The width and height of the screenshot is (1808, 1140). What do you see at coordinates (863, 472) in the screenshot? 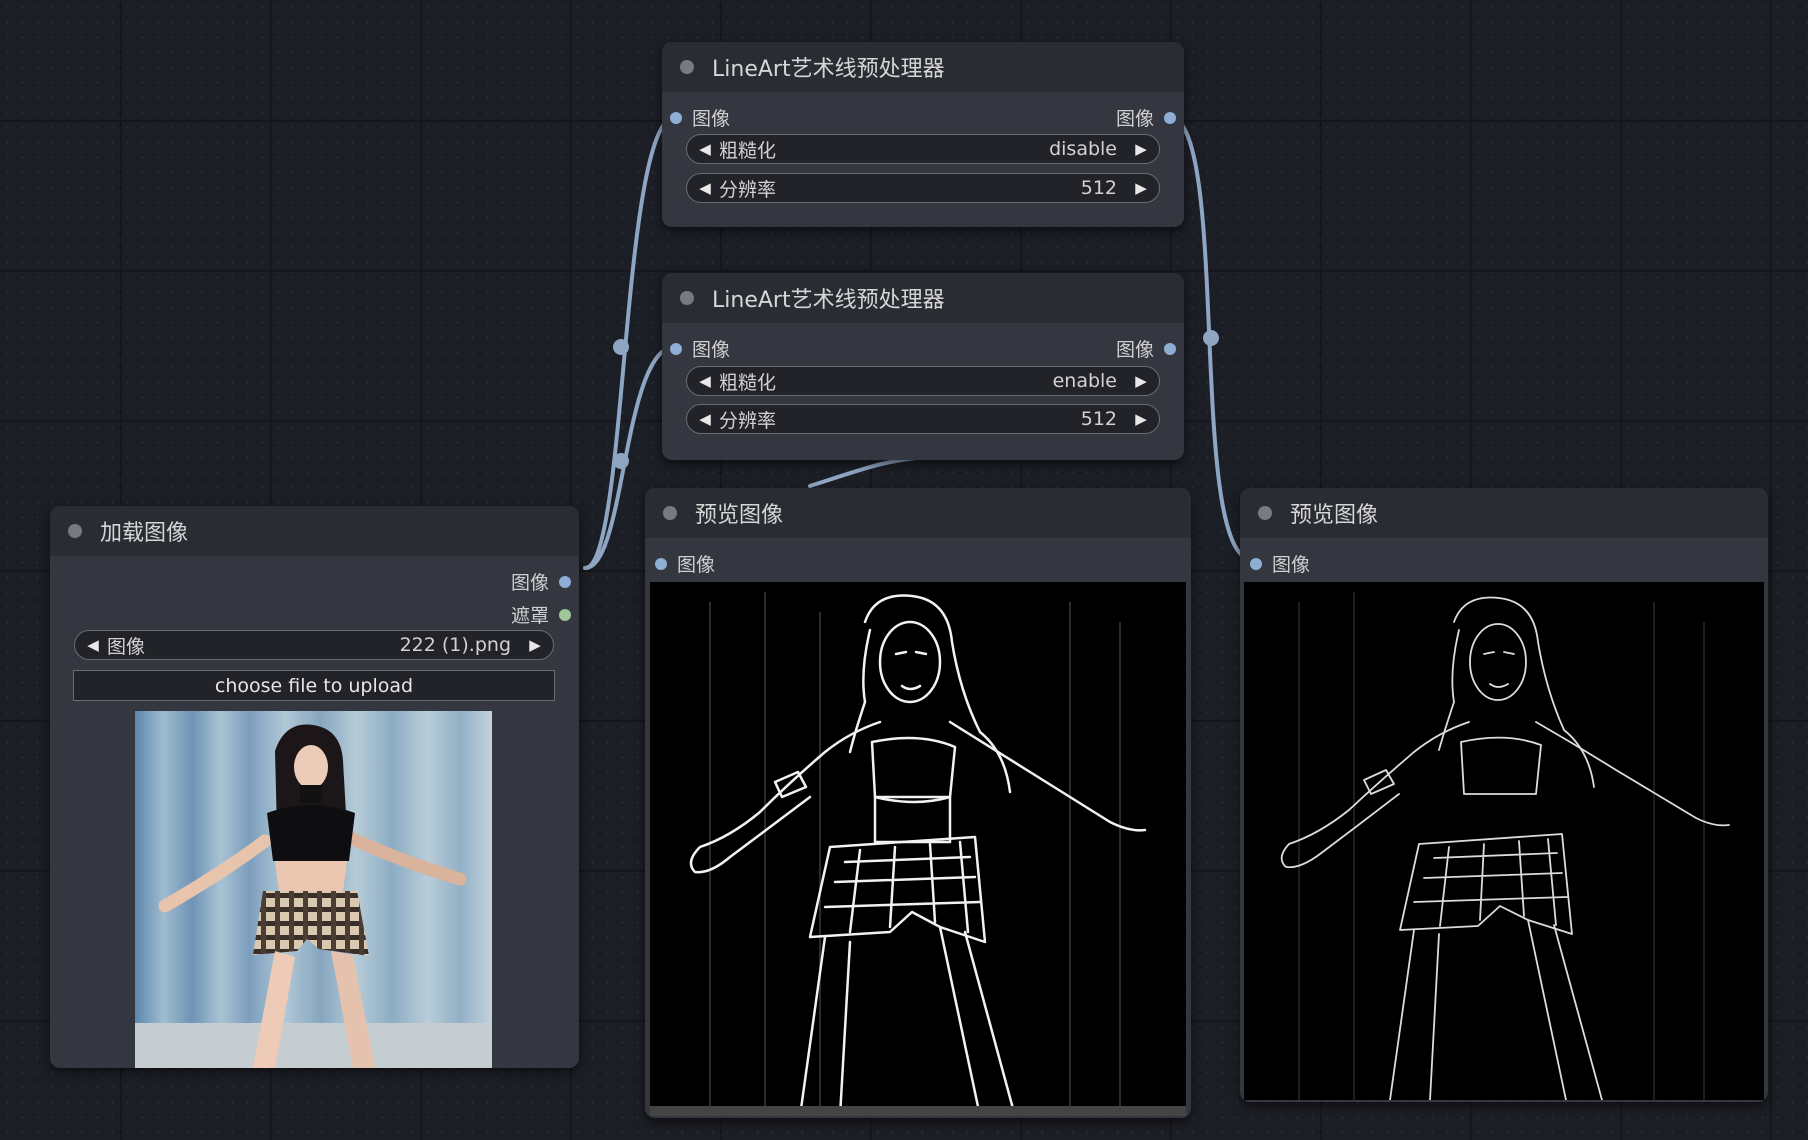
I see `link-load-to-preview-partial` at bounding box center [863, 472].